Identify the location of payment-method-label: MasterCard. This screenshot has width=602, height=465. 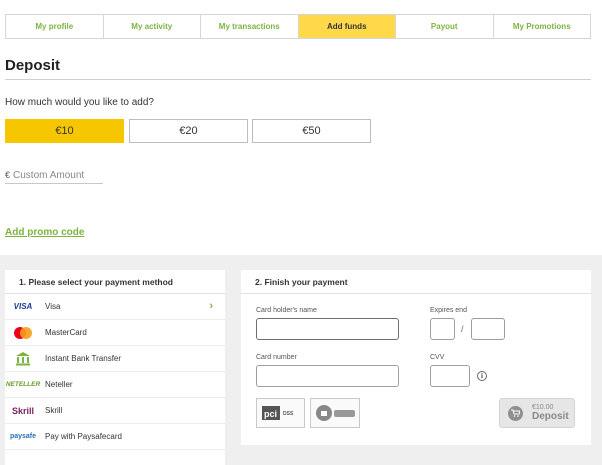
(66, 332).